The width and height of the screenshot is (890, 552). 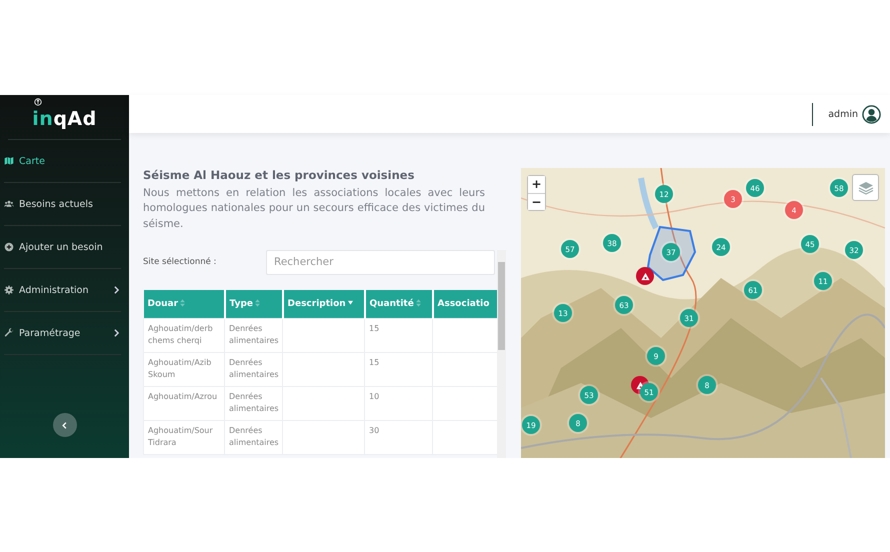 What do you see at coordinates (180, 368) in the screenshot?
I see `table-cell: Aghouatim/Azib Skoum` at bounding box center [180, 368].